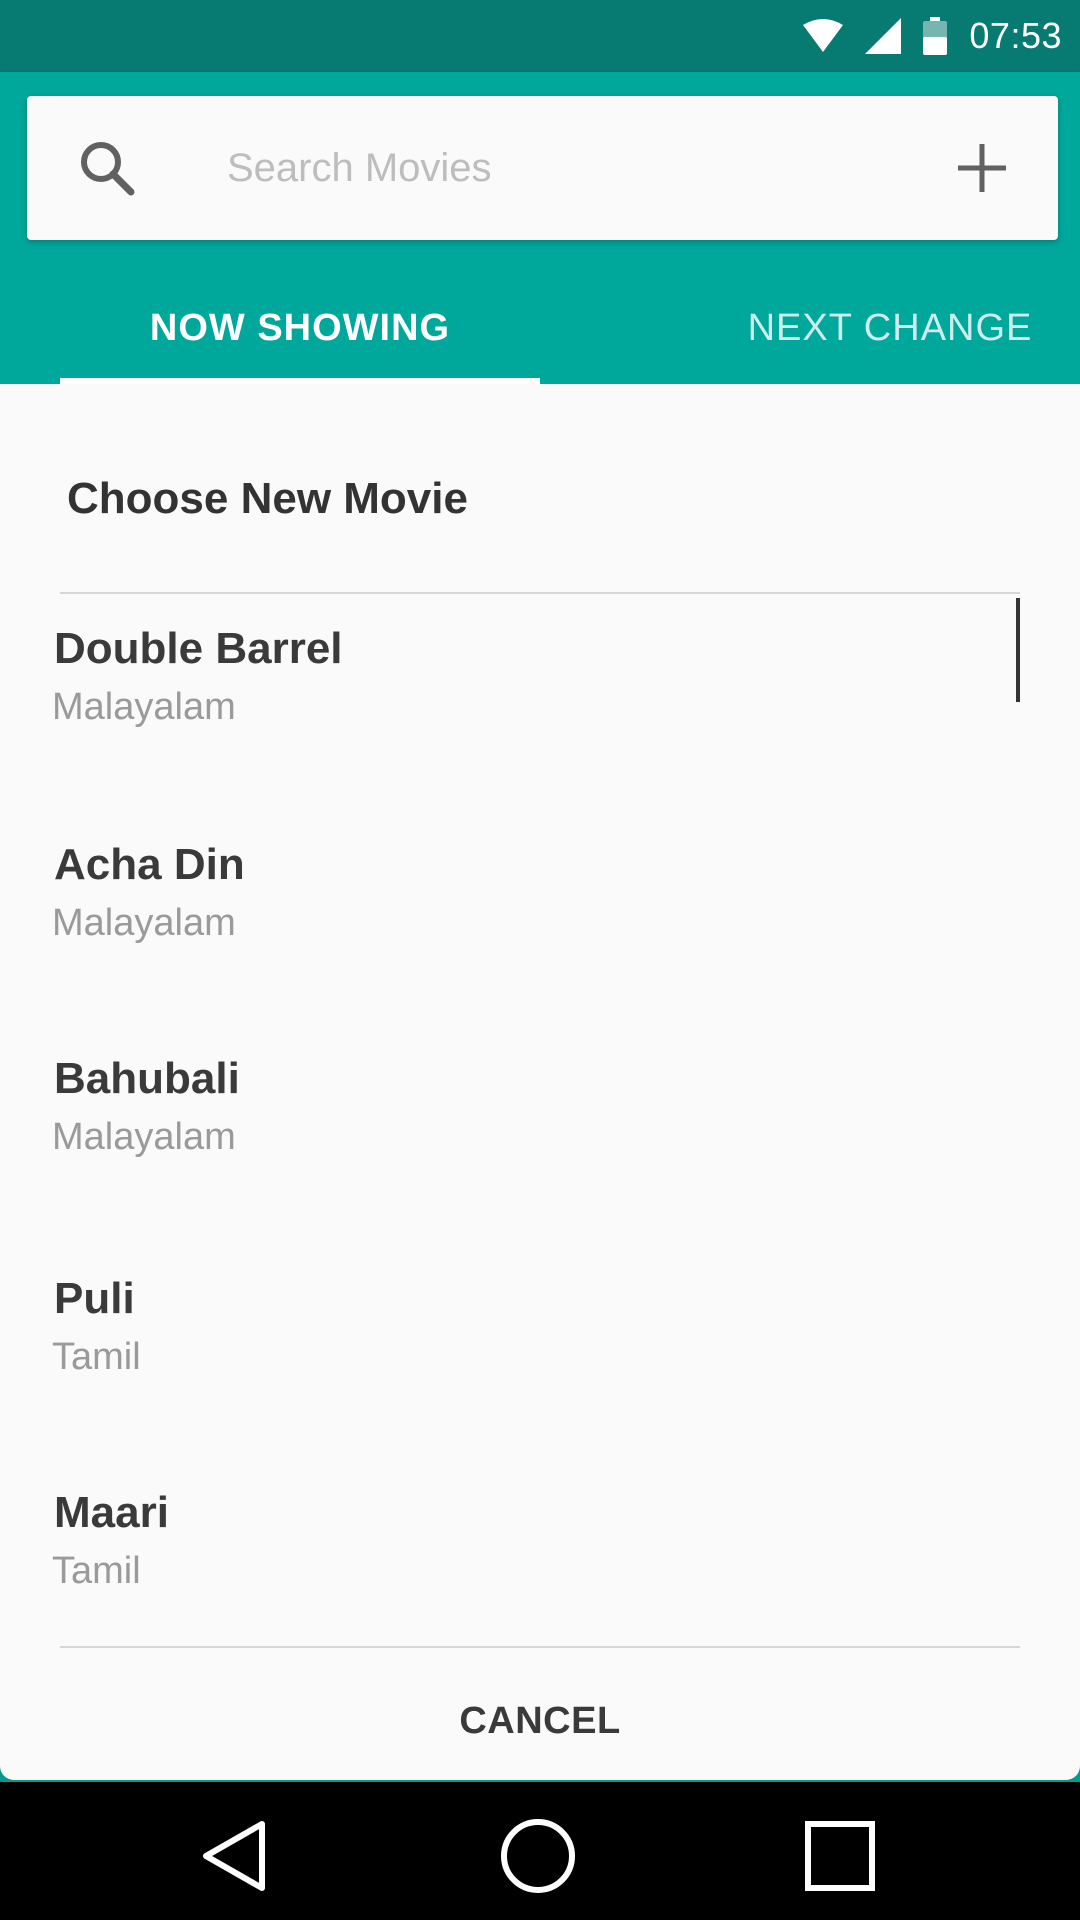 Image resolution: width=1080 pixels, height=1920 pixels. What do you see at coordinates (500, 1343) in the screenshot?
I see `movie-item-puli: Puli Tamil` at bounding box center [500, 1343].